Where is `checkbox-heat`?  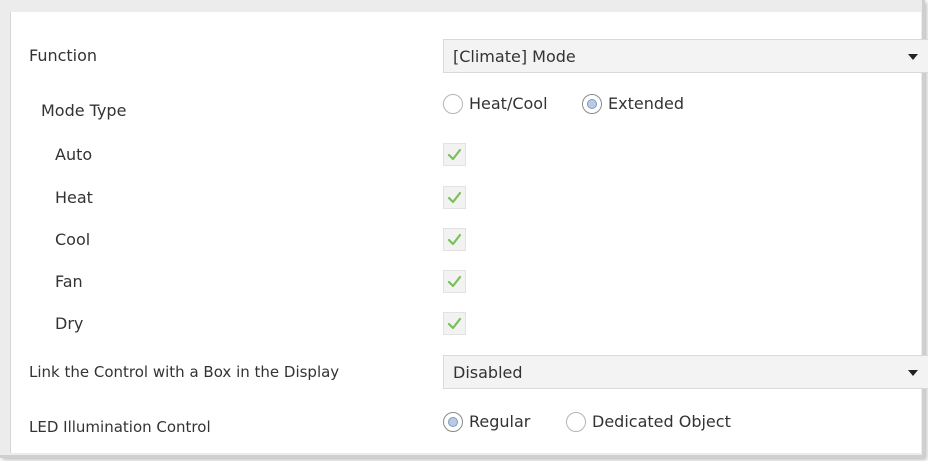
checkbox-heat is located at coordinates (454, 197).